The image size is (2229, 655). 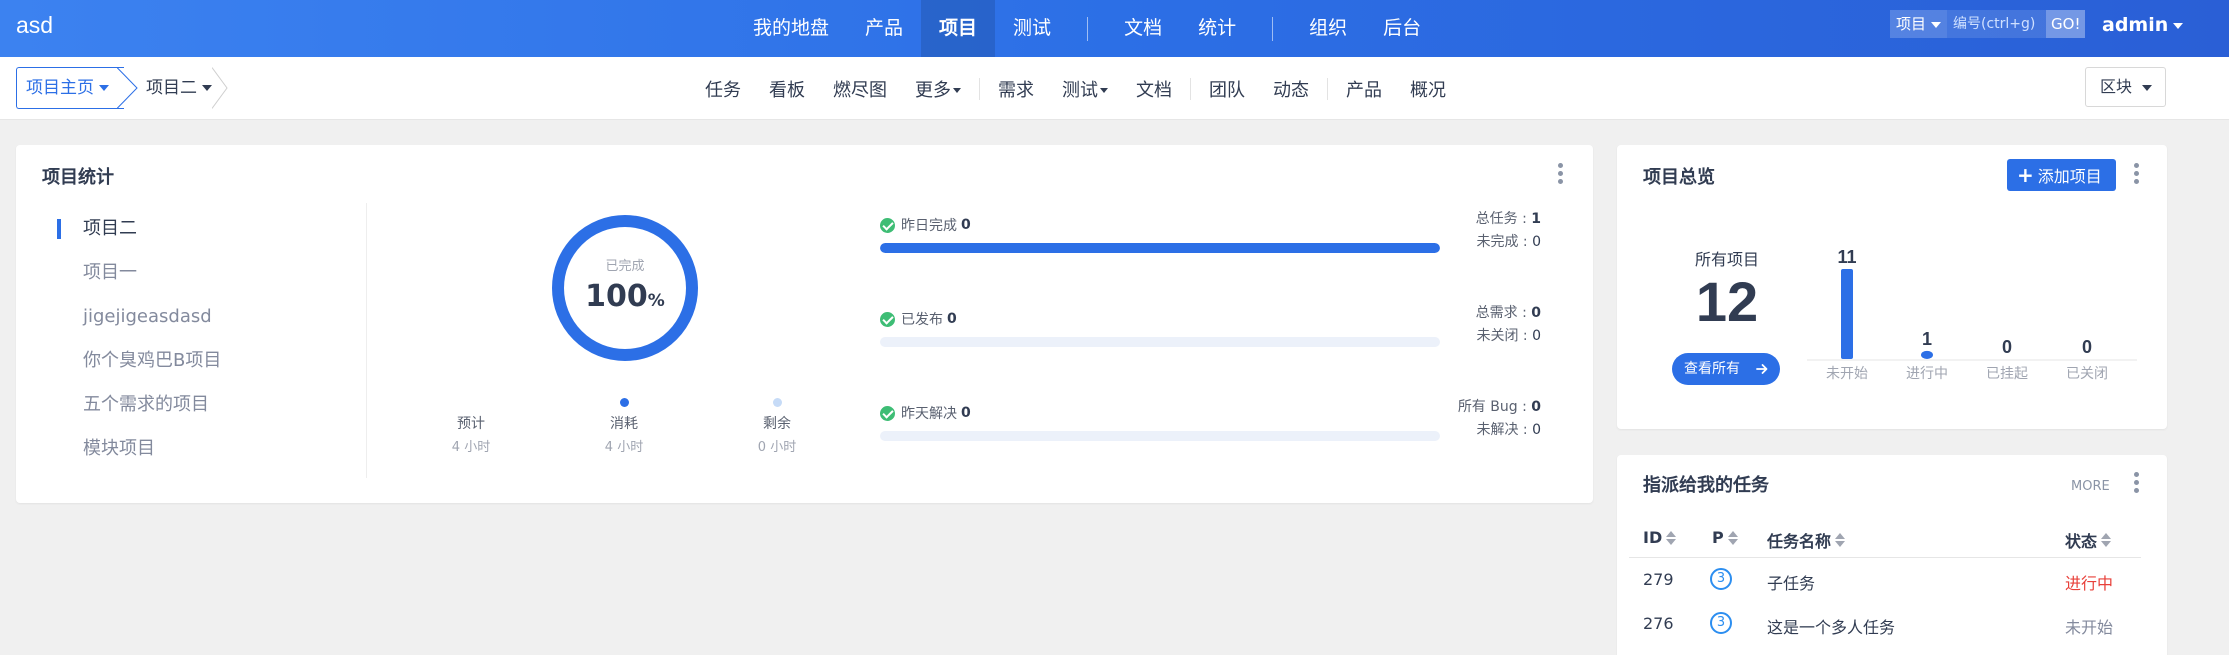 I want to click on divider, so click(x=366, y=340).